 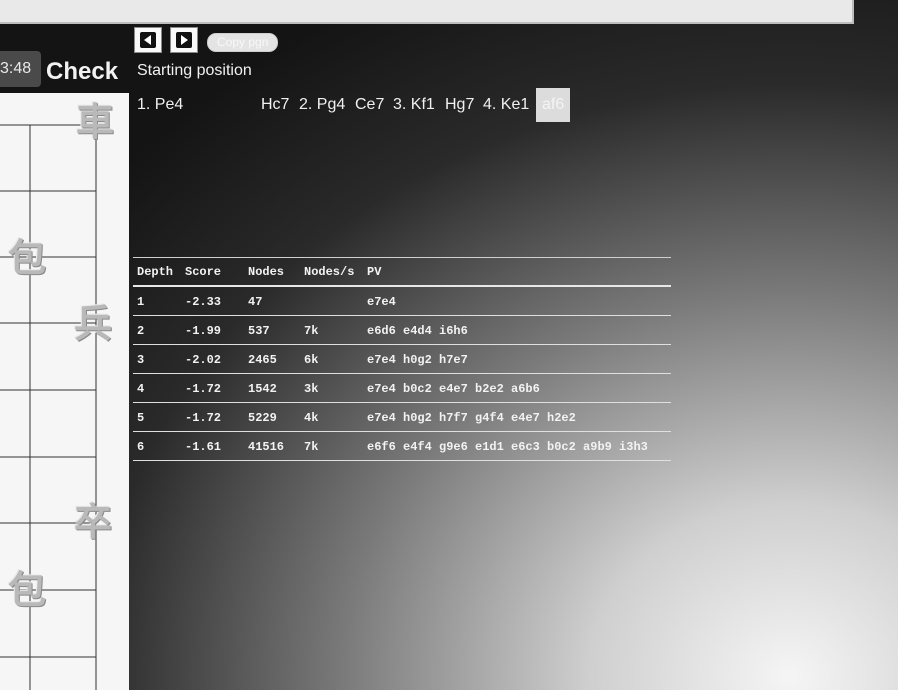 What do you see at coordinates (20, 69) in the screenshot?
I see `game-timer: 3:48` at bounding box center [20, 69].